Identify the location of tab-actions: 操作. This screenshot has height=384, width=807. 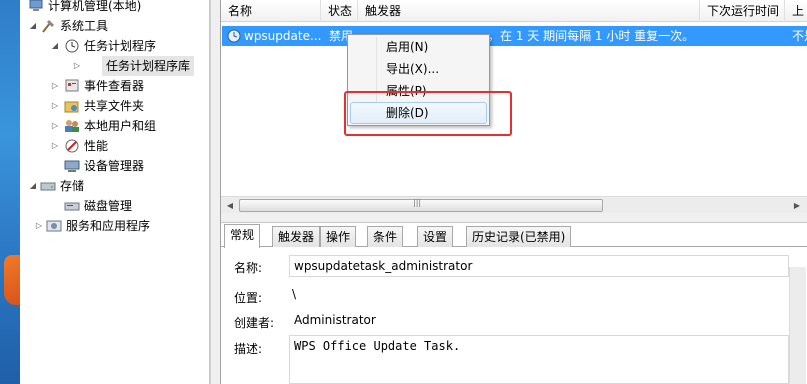
(338, 236).